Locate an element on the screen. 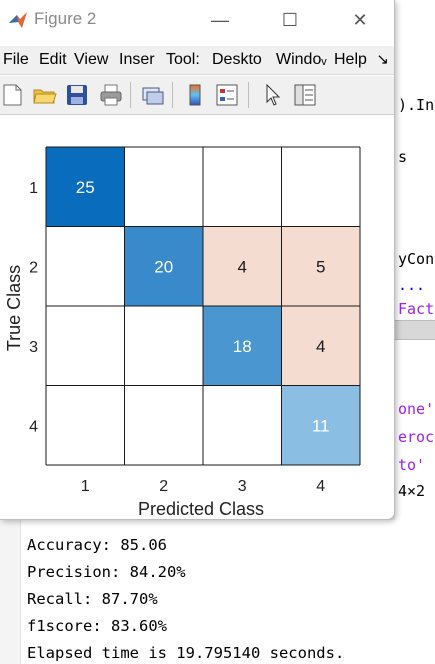 Image resolution: width=435 pixels, height=664 pixels. console-line-recall: Recall: 87.70% is located at coordinates (92, 599).